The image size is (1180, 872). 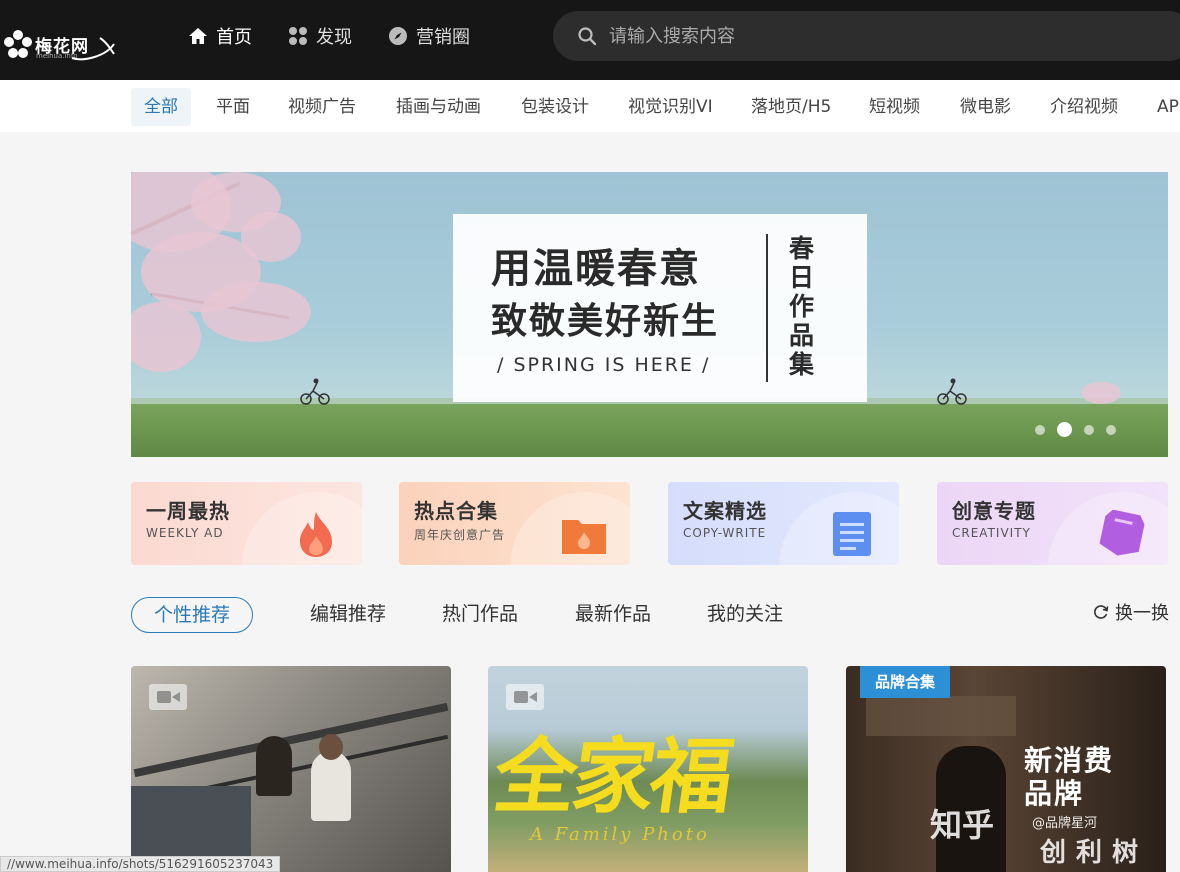 What do you see at coordinates (185, 533) in the screenshot?
I see `feature-subtitle: WEEKLY AD` at bounding box center [185, 533].